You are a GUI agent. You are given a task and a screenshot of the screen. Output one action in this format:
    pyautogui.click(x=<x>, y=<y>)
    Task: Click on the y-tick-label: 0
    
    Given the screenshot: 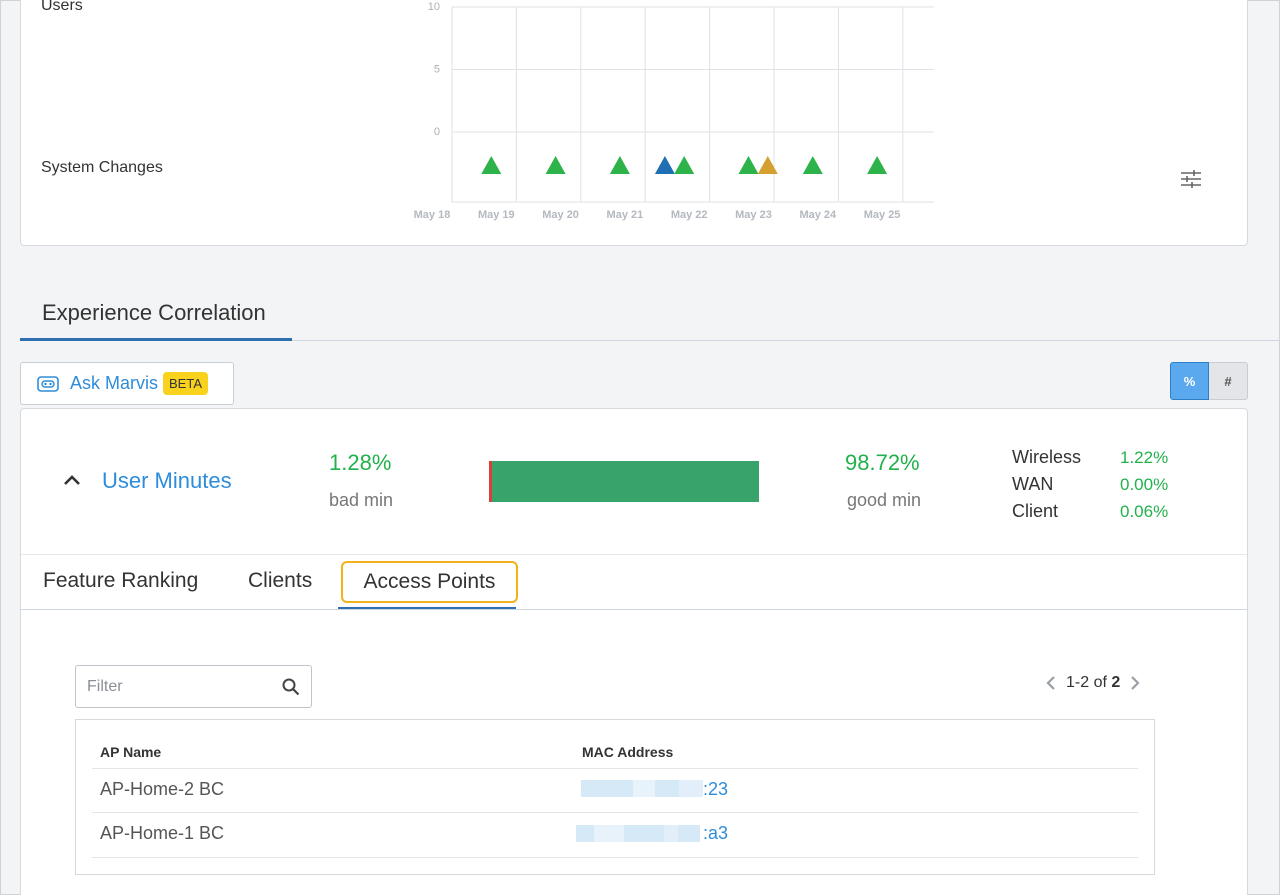 What is the action you would take?
    pyautogui.click(x=437, y=132)
    